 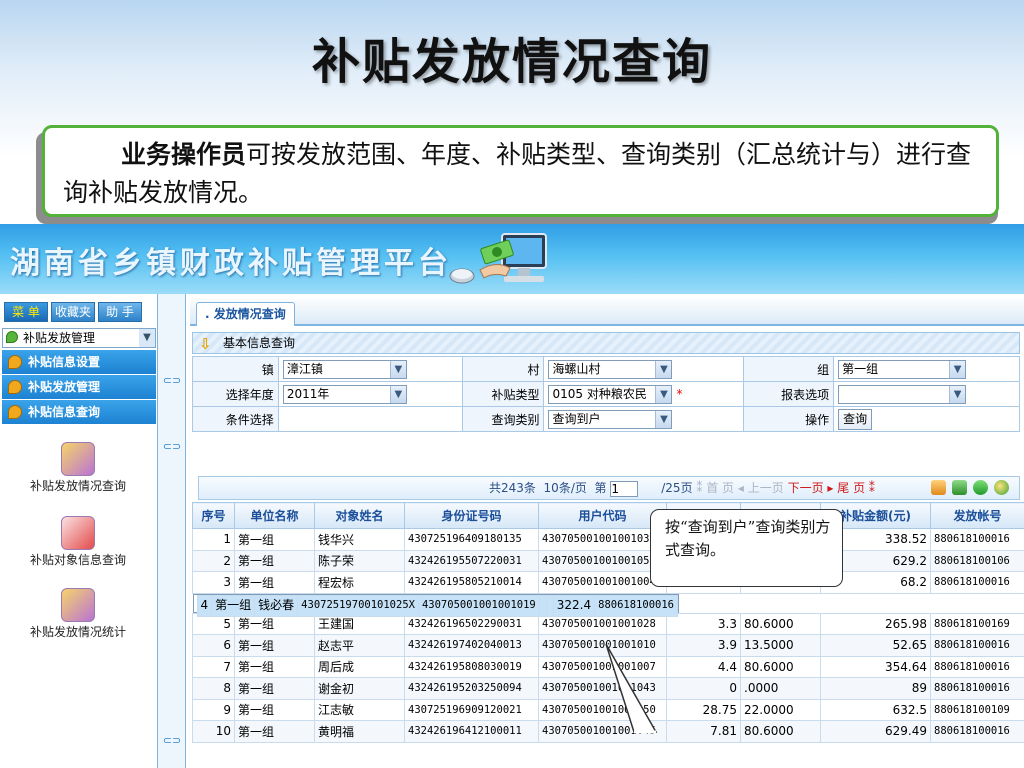 I want to click on app-title: 湖南省乡镇财政补贴管理平台, so click(x=231, y=263).